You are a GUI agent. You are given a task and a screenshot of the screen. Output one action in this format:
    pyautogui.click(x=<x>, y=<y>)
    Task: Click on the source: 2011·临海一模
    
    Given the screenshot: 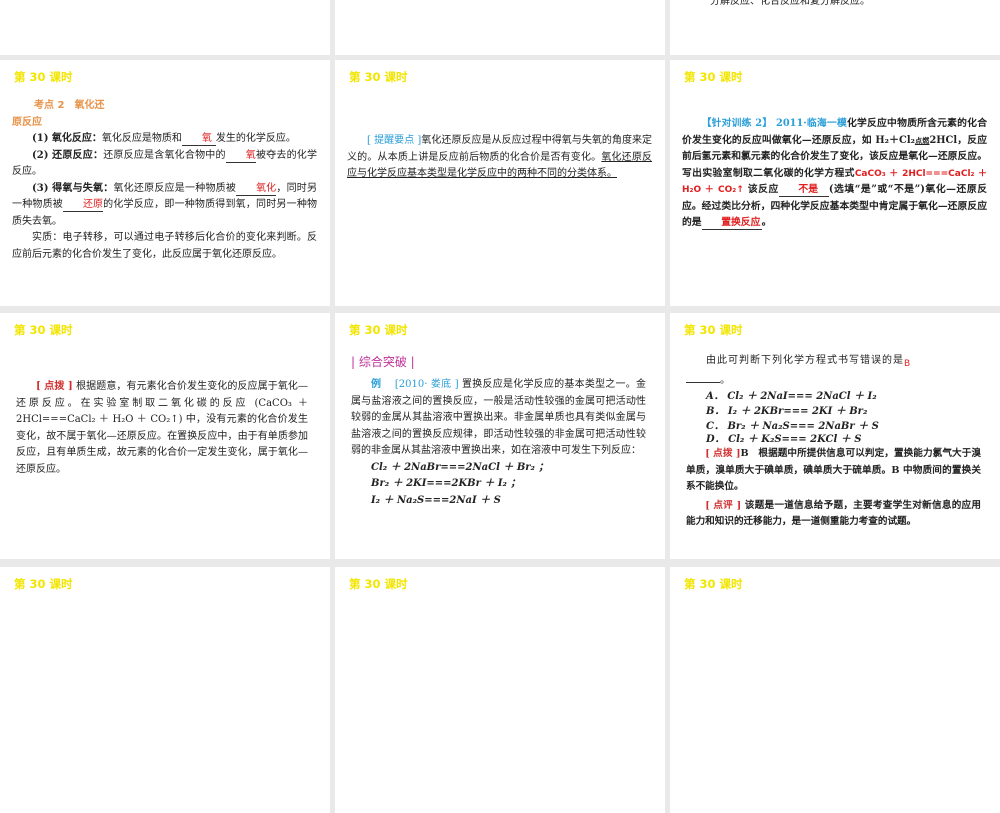 What is the action you would take?
    pyautogui.click(x=811, y=123)
    